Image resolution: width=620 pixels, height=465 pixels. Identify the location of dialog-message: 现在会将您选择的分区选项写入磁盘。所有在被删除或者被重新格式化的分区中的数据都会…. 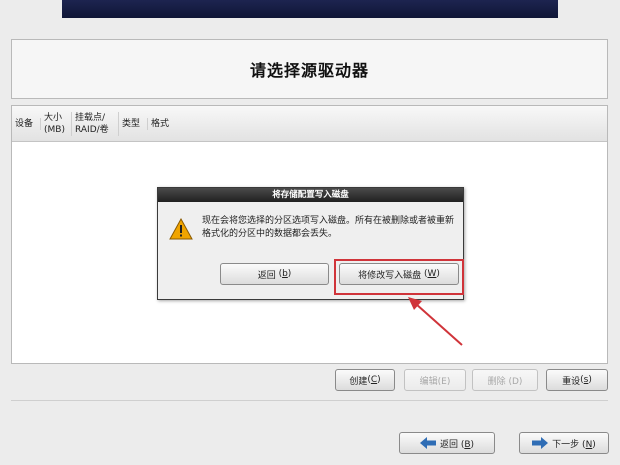
(328, 227).